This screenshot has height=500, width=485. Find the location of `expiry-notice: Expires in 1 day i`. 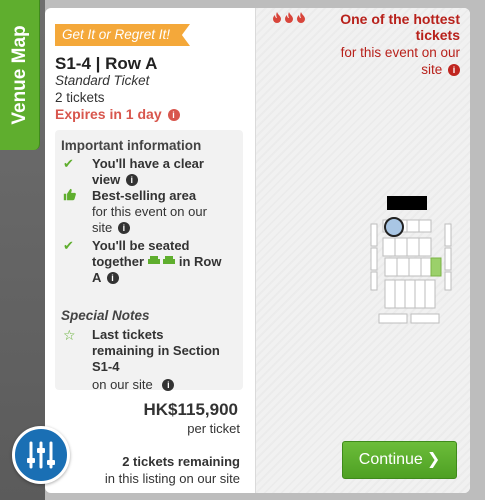

expiry-notice: Expires in 1 day i is located at coordinates (117, 114).